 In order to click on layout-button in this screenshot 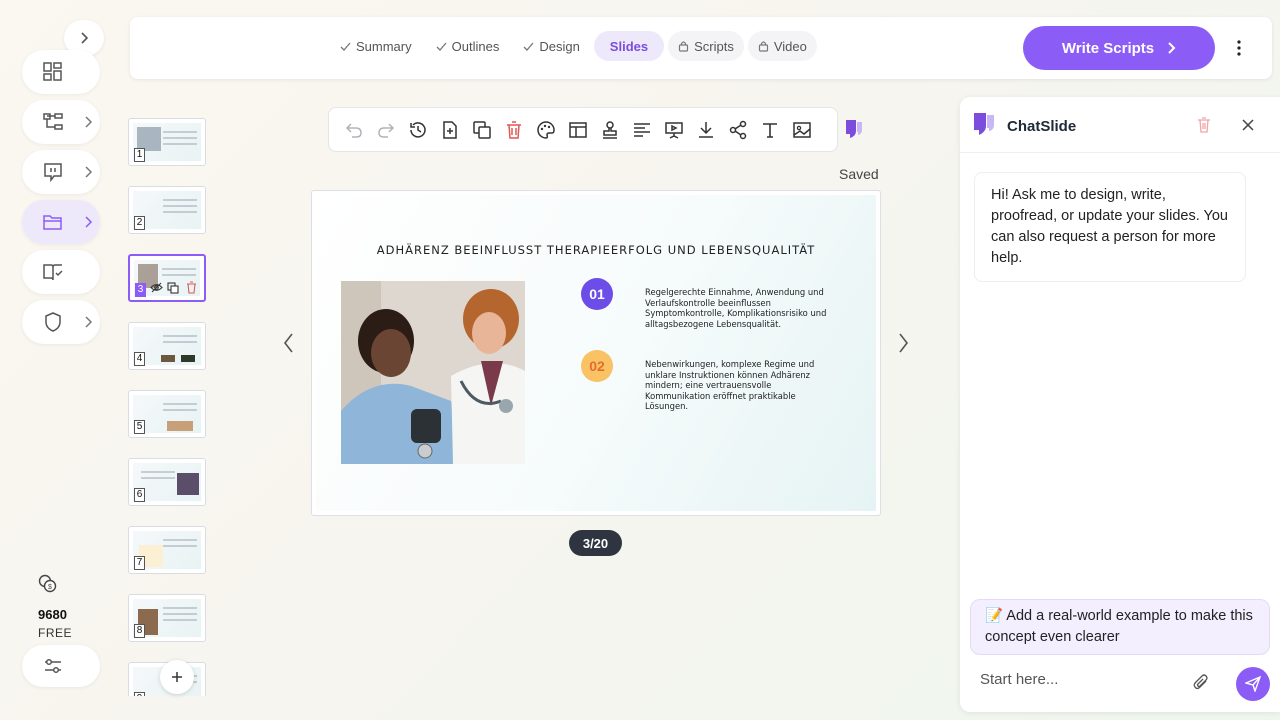, I will do `click(578, 130)`.